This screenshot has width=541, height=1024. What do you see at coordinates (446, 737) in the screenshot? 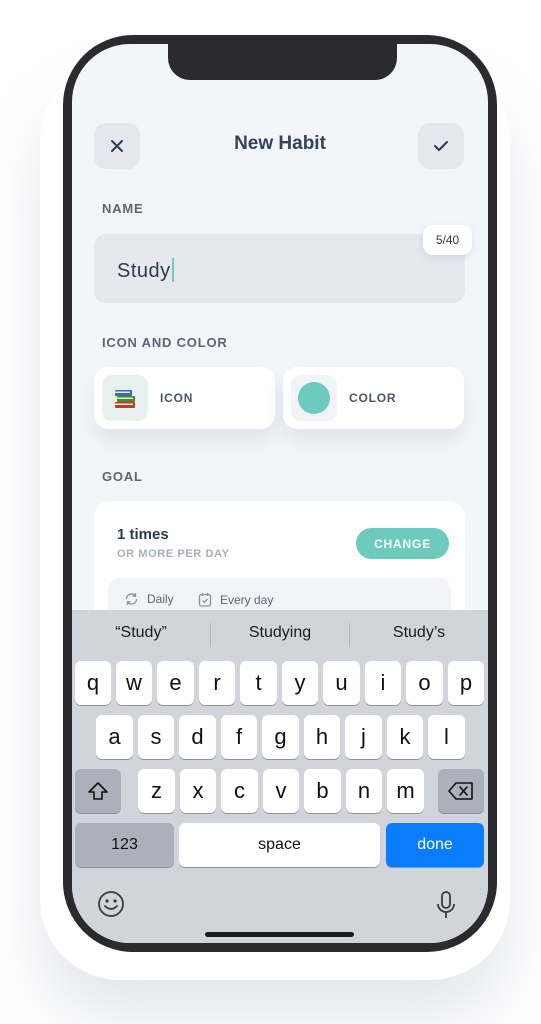
I see `key-l: l` at bounding box center [446, 737].